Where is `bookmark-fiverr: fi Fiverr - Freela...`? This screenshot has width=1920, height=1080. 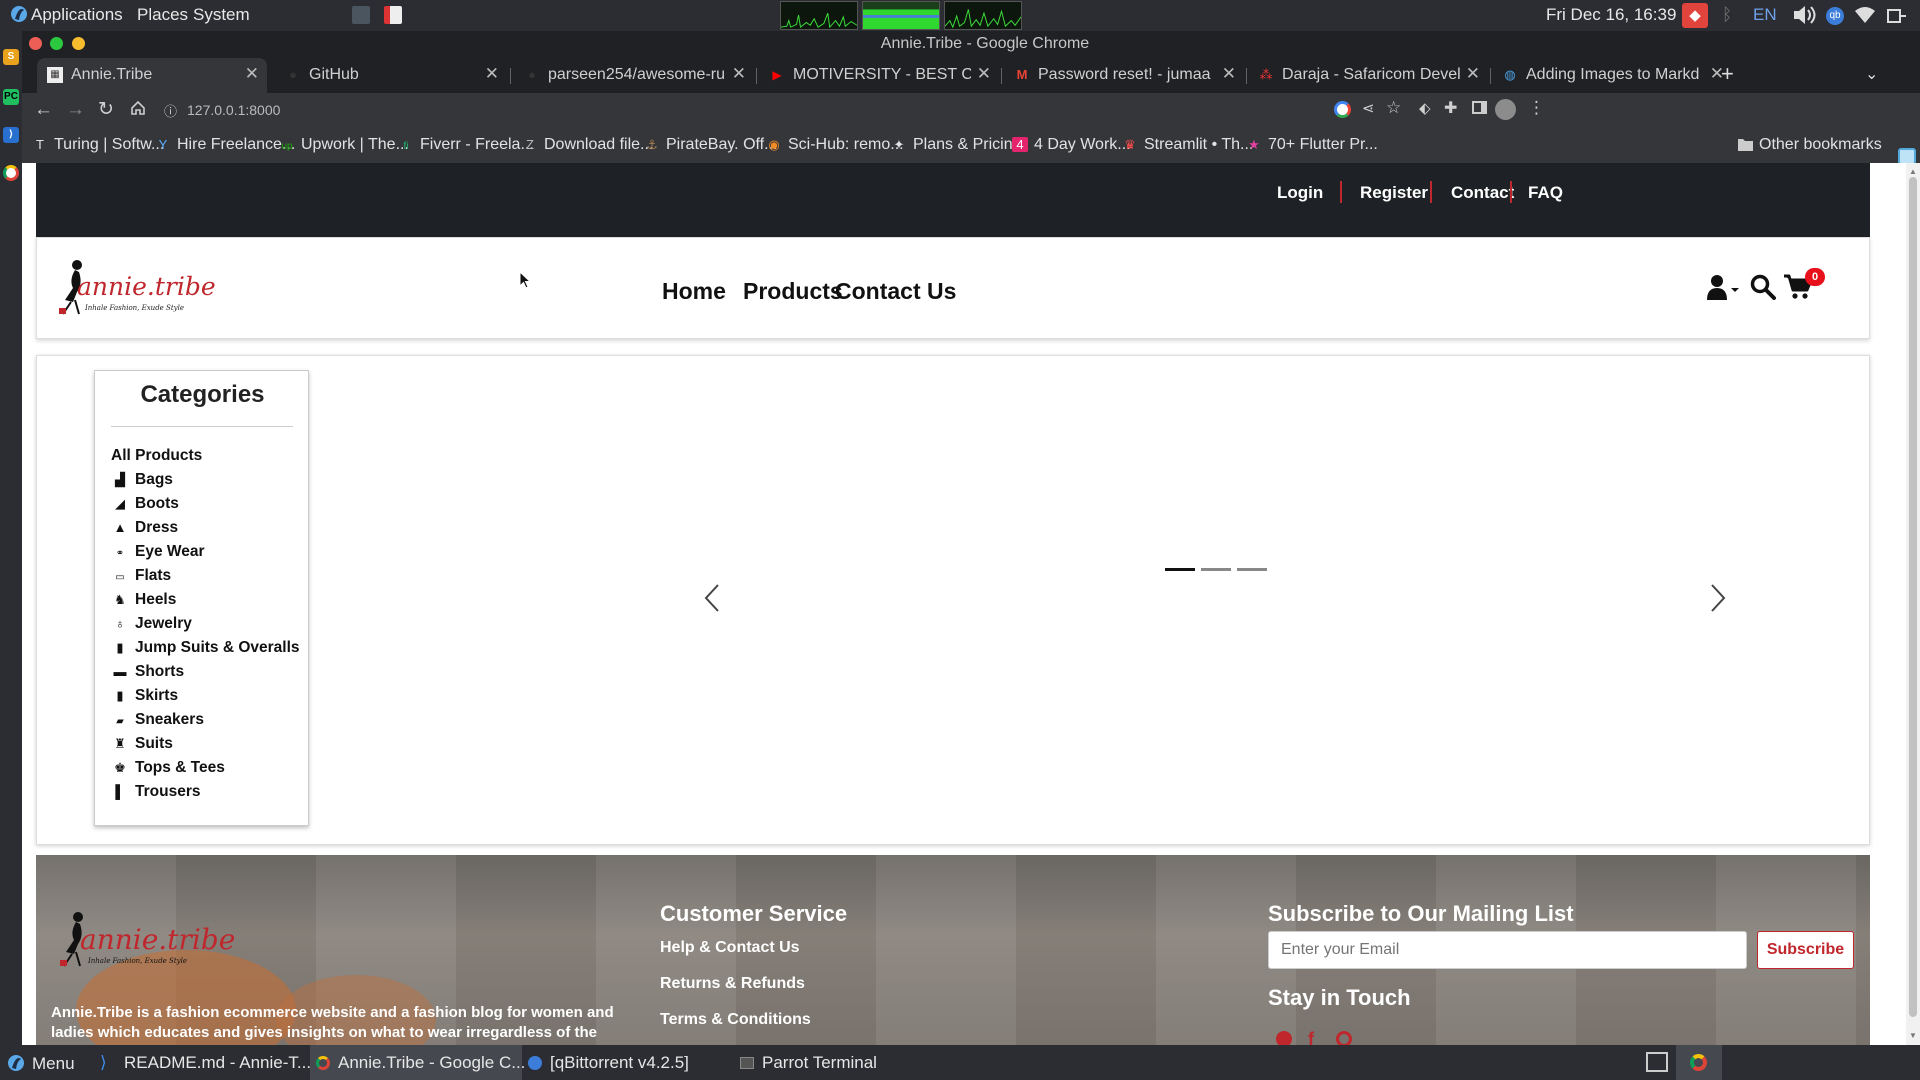 bookmark-fiverr: fi Fiverr - Freela... is located at coordinates (466, 145).